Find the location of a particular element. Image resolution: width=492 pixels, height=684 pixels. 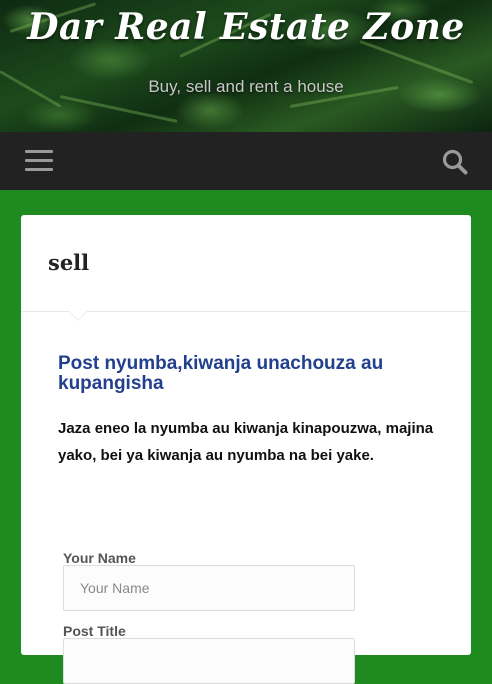

page-title: sell is located at coordinates (69, 262).